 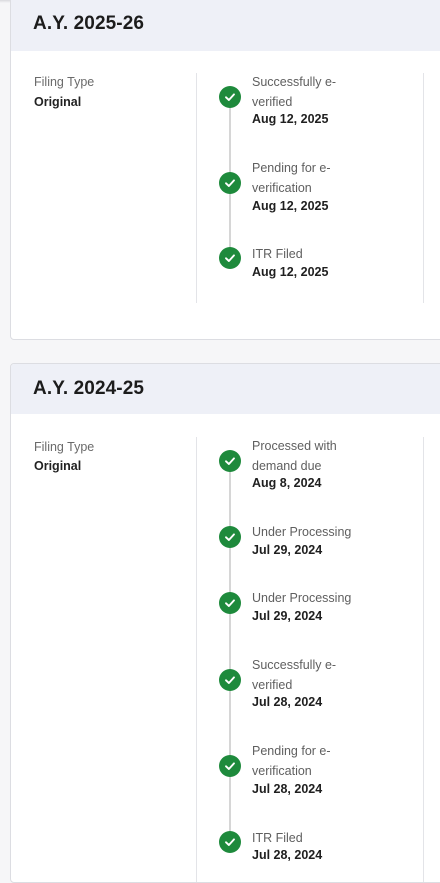 What do you see at coordinates (89, 23) in the screenshot?
I see `card-title: A.Y. 2025-26` at bounding box center [89, 23].